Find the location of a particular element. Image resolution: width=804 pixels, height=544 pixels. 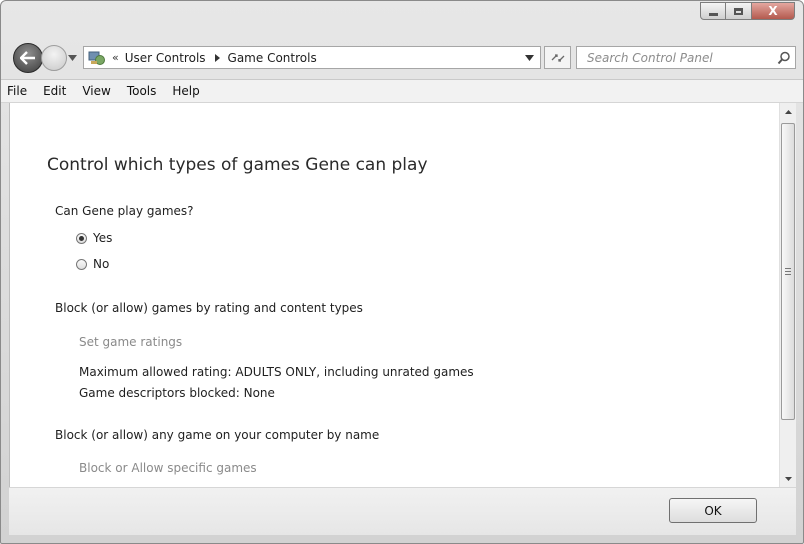

scroll-up-icon is located at coordinates (788, 111).